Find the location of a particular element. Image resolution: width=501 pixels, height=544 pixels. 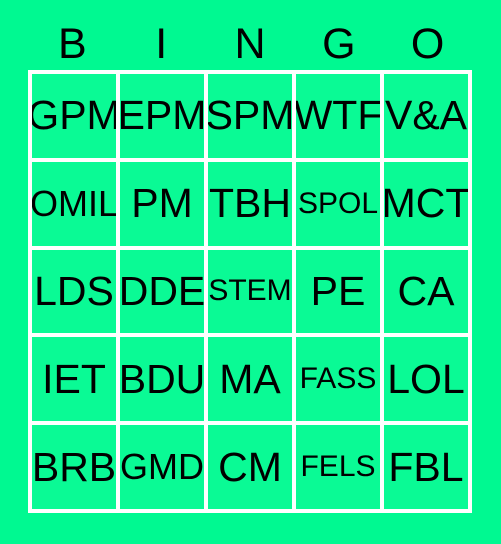

bingo-cell-b2: OMIL is located at coordinates (74, 203).